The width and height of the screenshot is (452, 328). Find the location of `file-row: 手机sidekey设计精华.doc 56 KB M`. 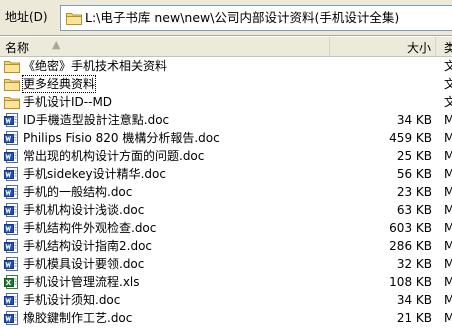

file-row: 手机sidekey设计精华.doc 56 KB M is located at coordinates (226, 174).